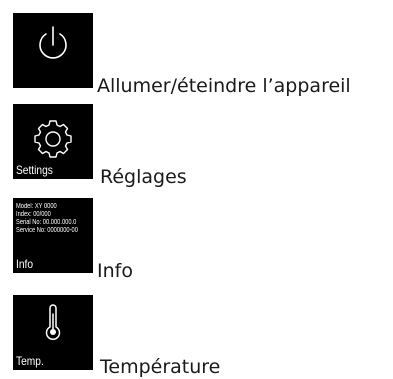 This screenshot has width=393, height=379. Describe the element at coordinates (34, 170) in the screenshot. I see `settings-tile-label: Settings` at that location.